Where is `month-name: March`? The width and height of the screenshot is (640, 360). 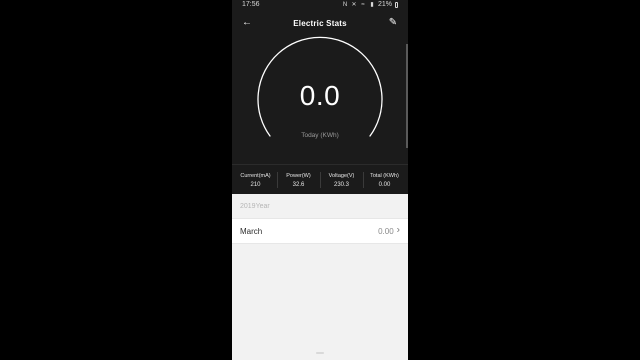
month-name: March is located at coordinates (251, 231).